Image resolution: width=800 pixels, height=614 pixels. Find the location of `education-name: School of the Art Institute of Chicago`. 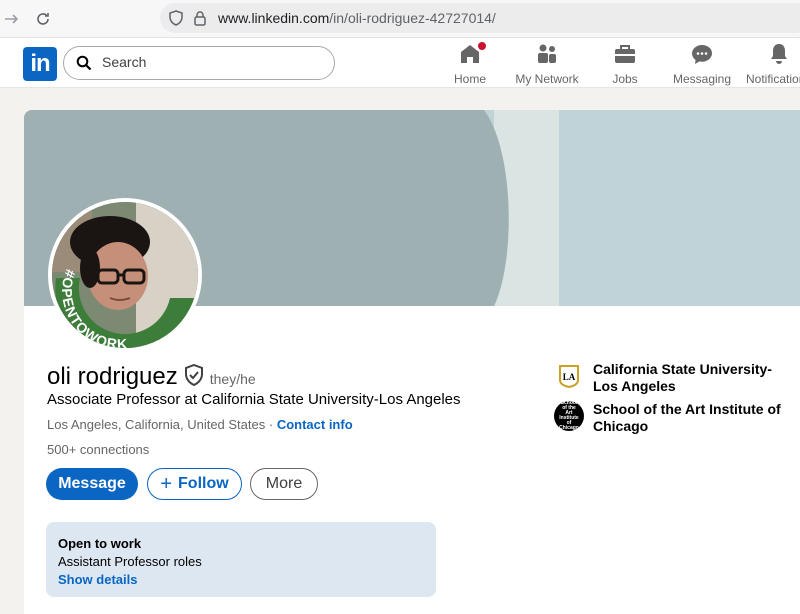

education-name: School of the Art Institute of Chicago is located at coordinates (687, 417).